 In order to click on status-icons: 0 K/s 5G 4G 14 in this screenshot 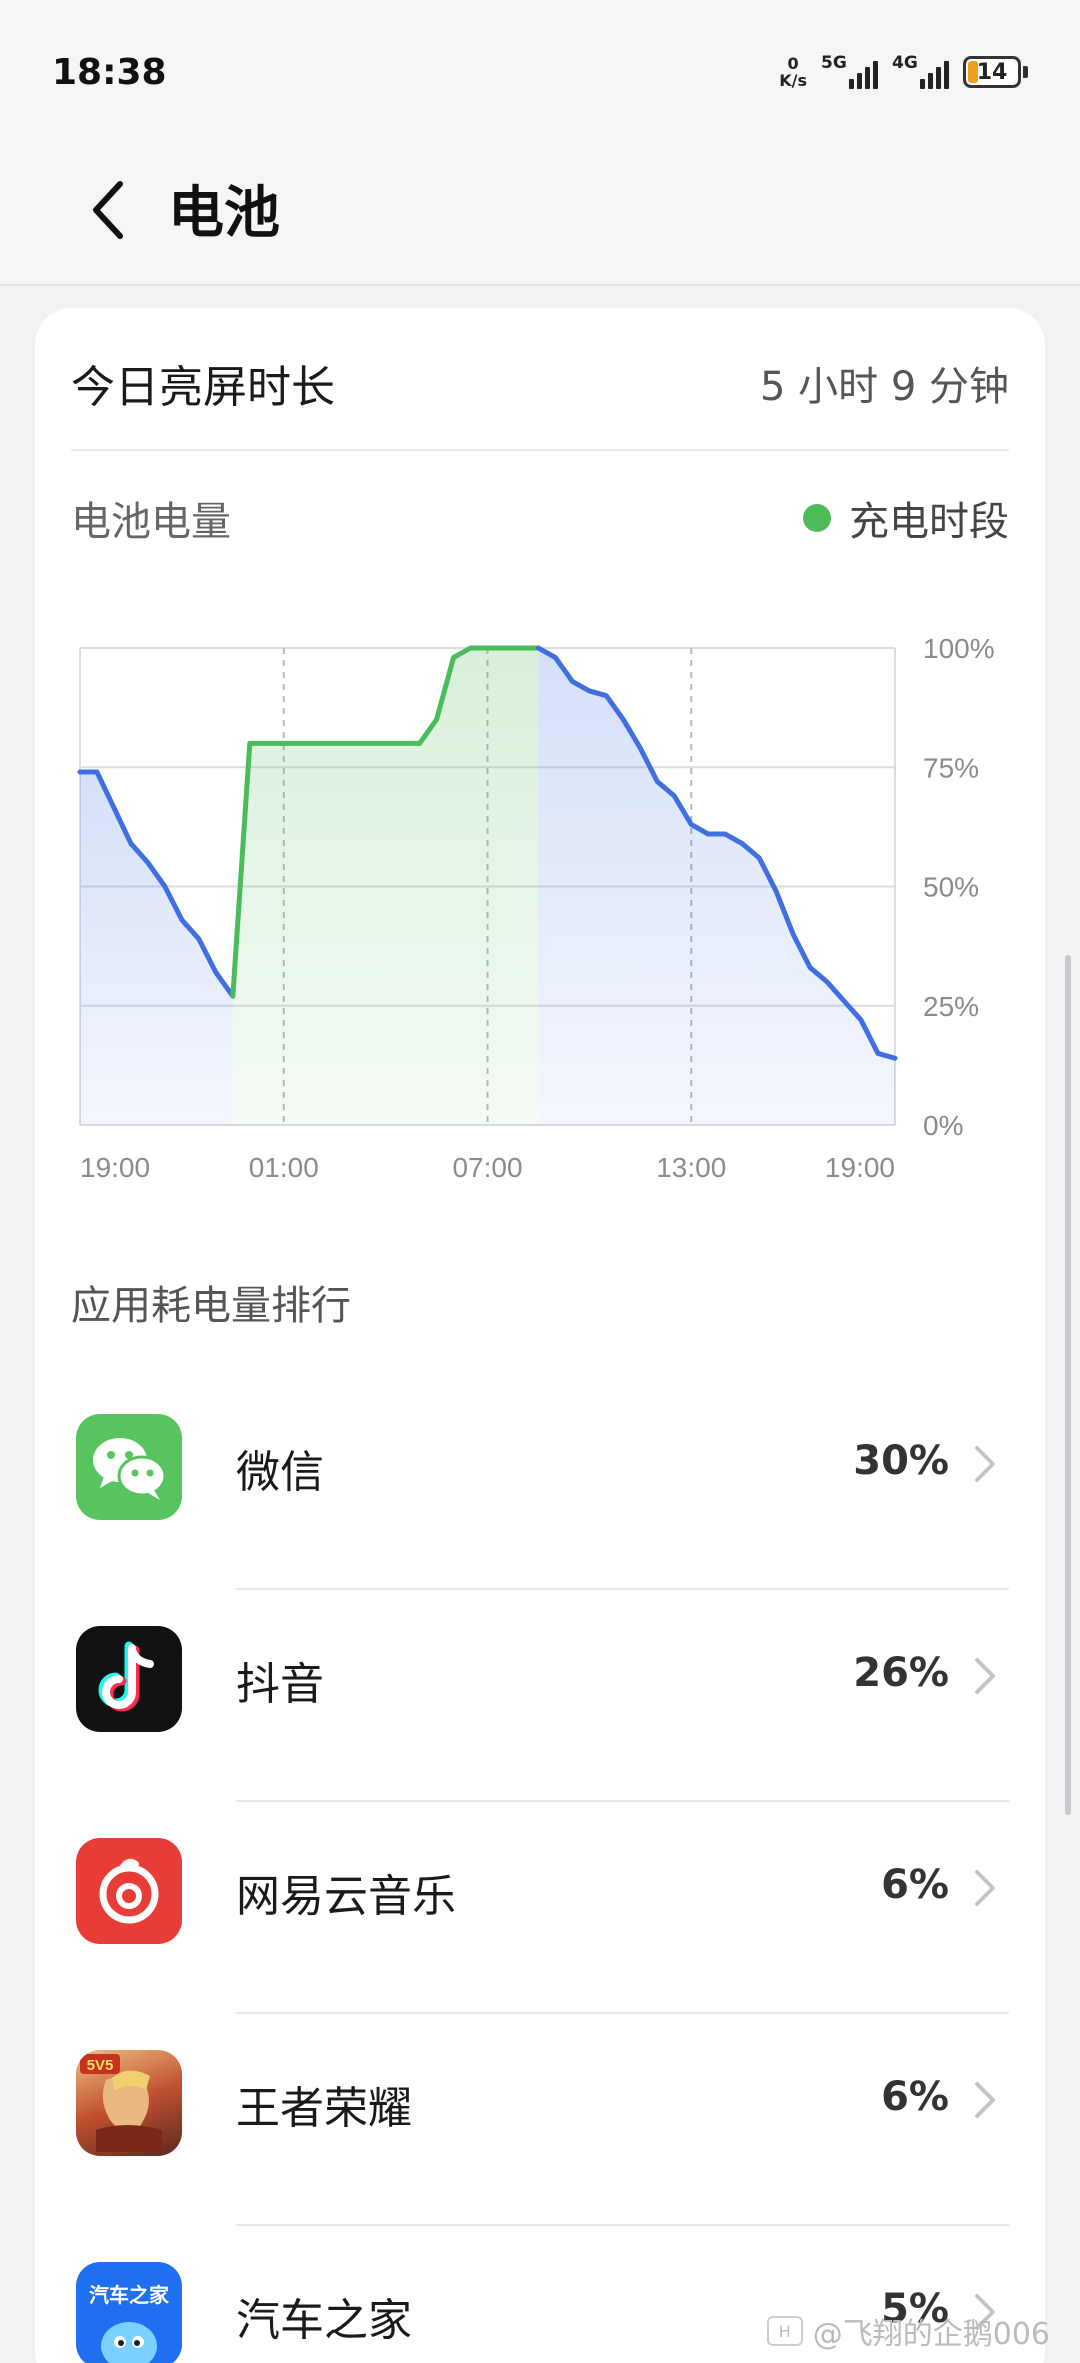, I will do `click(903, 72)`.